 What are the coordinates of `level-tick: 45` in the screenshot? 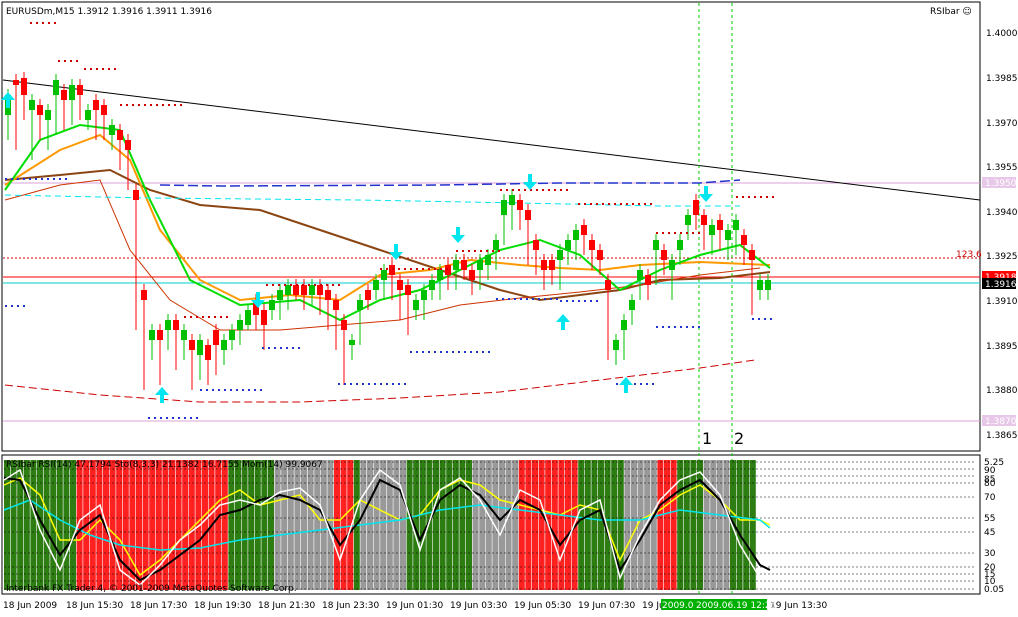 It's located at (989, 533).